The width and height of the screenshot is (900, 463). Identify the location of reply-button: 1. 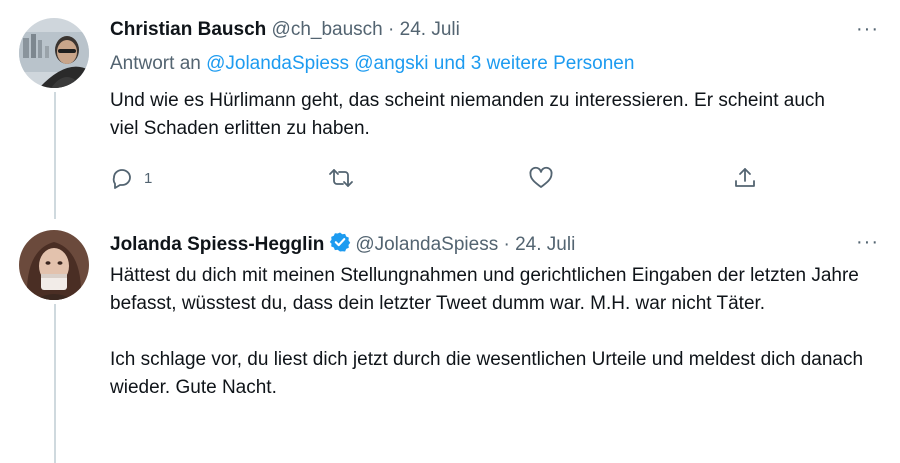
(131, 178).